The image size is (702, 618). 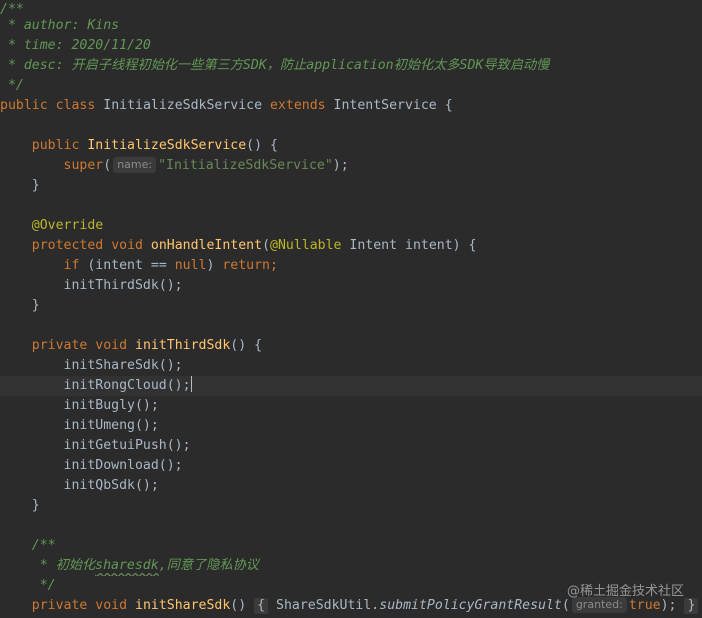 What do you see at coordinates (274, 265) in the screenshot?
I see `semicolon: ;` at bounding box center [274, 265].